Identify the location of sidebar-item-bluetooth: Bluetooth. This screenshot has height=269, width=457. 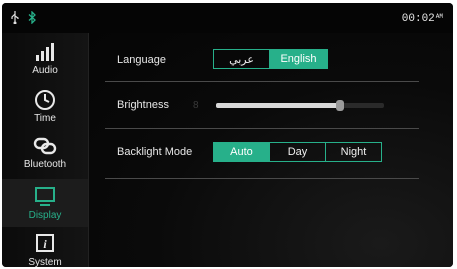
(45, 152).